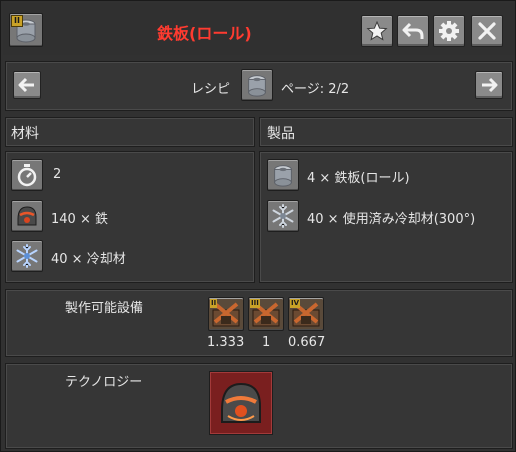 This screenshot has width=516, height=452. Describe the element at coordinates (386, 132) in the screenshot. I see `products-header-panel` at that location.